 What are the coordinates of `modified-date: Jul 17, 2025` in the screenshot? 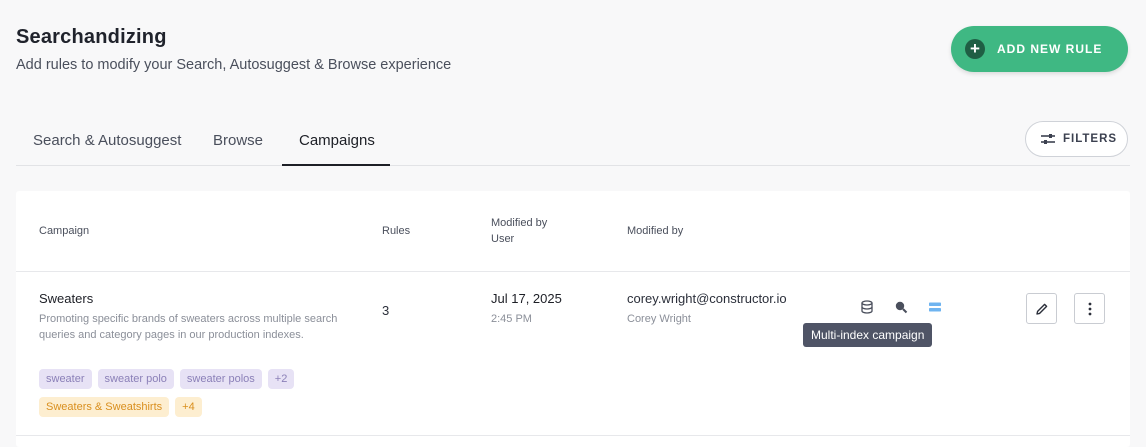 It's located at (526, 298).